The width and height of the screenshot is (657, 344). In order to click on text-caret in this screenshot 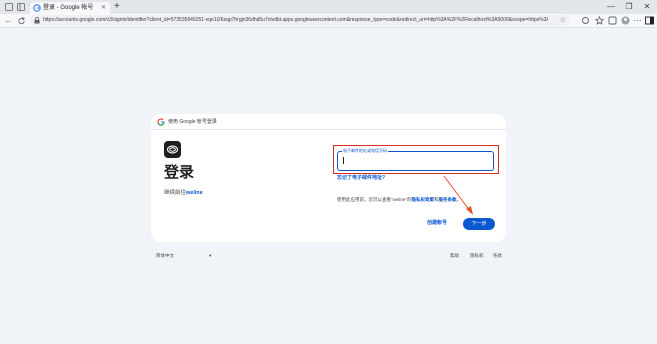, I will do `click(343, 160)`.